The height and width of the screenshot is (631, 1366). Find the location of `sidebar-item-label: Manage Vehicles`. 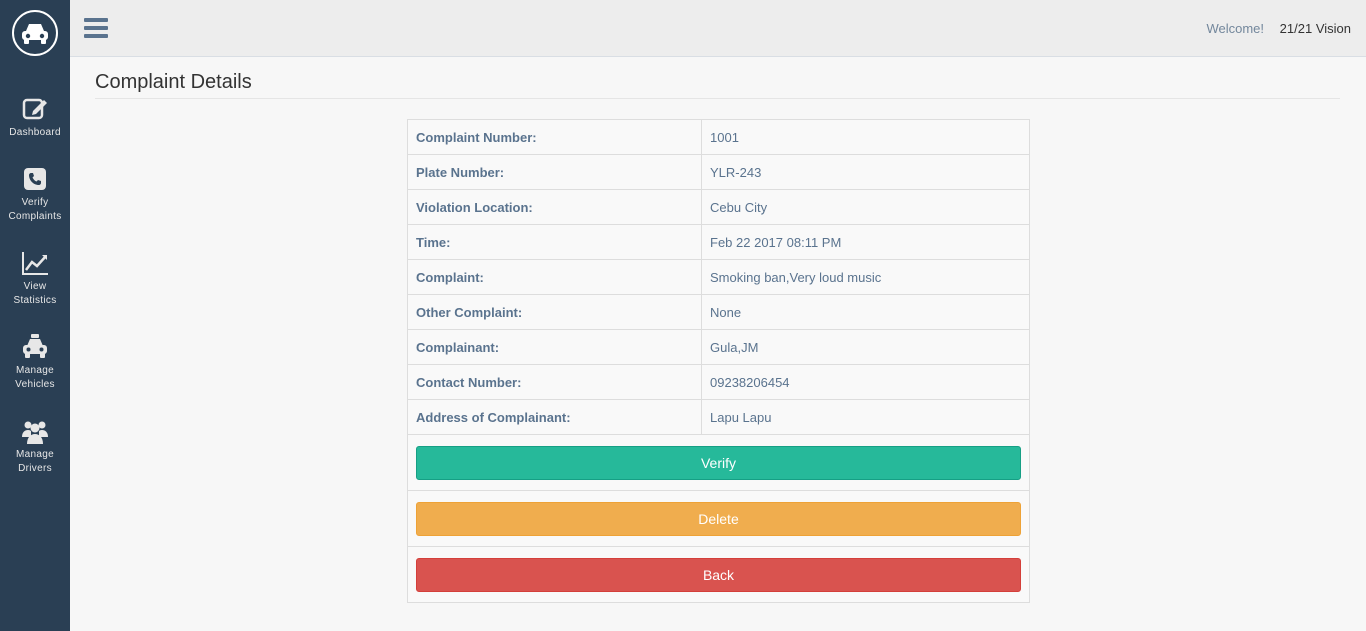

sidebar-item-label: Manage Vehicles is located at coordinates (35, 377).